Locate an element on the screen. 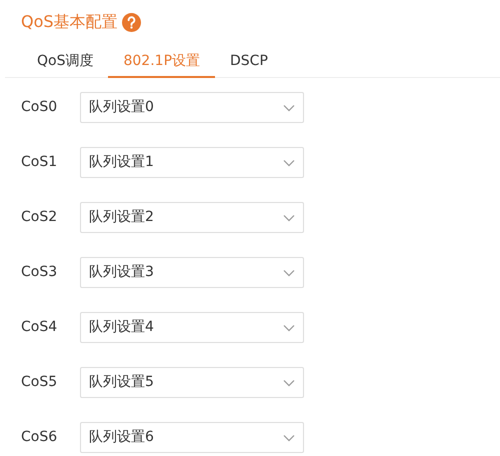  tab: QoS调度 is located at coordinates (65, 62).